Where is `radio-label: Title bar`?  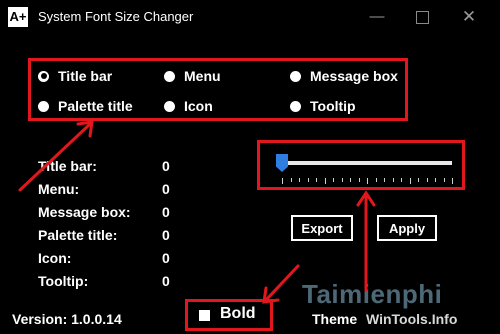
radio-label: Title bar is located at coordinates (85, 76).